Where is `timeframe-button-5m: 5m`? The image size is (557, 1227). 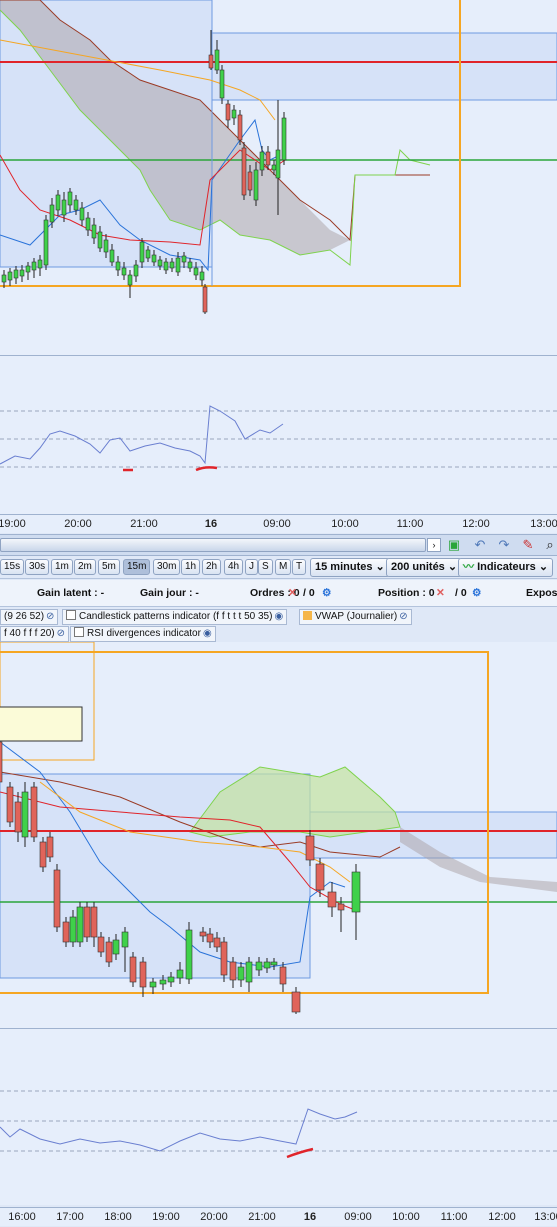
timeframe-button-5m: 5m is located at coordinates (109, 567).